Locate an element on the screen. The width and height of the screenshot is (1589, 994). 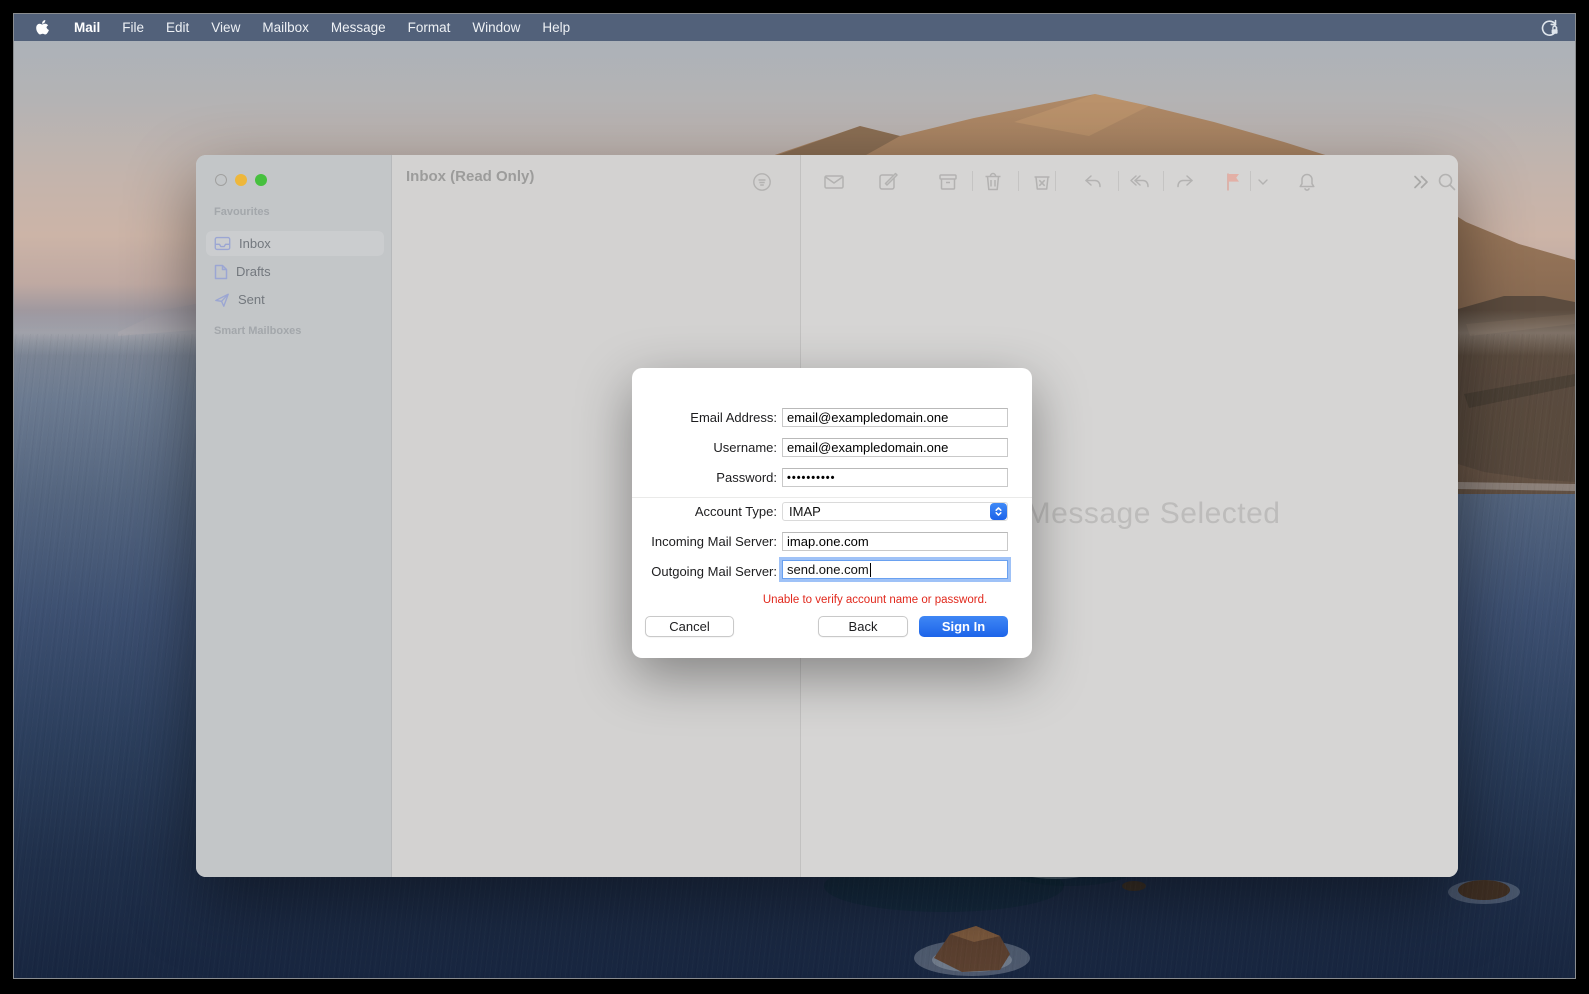
mute-bell-icon is located at coordinates (1307, 182).